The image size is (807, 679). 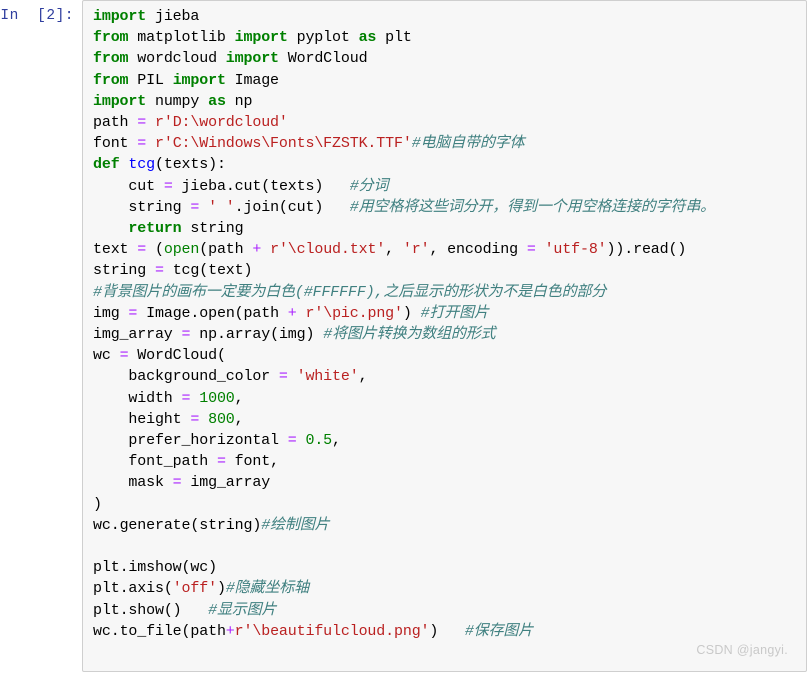 I want to click on csdn-watermark: CSDN @jangyi., so click(x=742, y=650).